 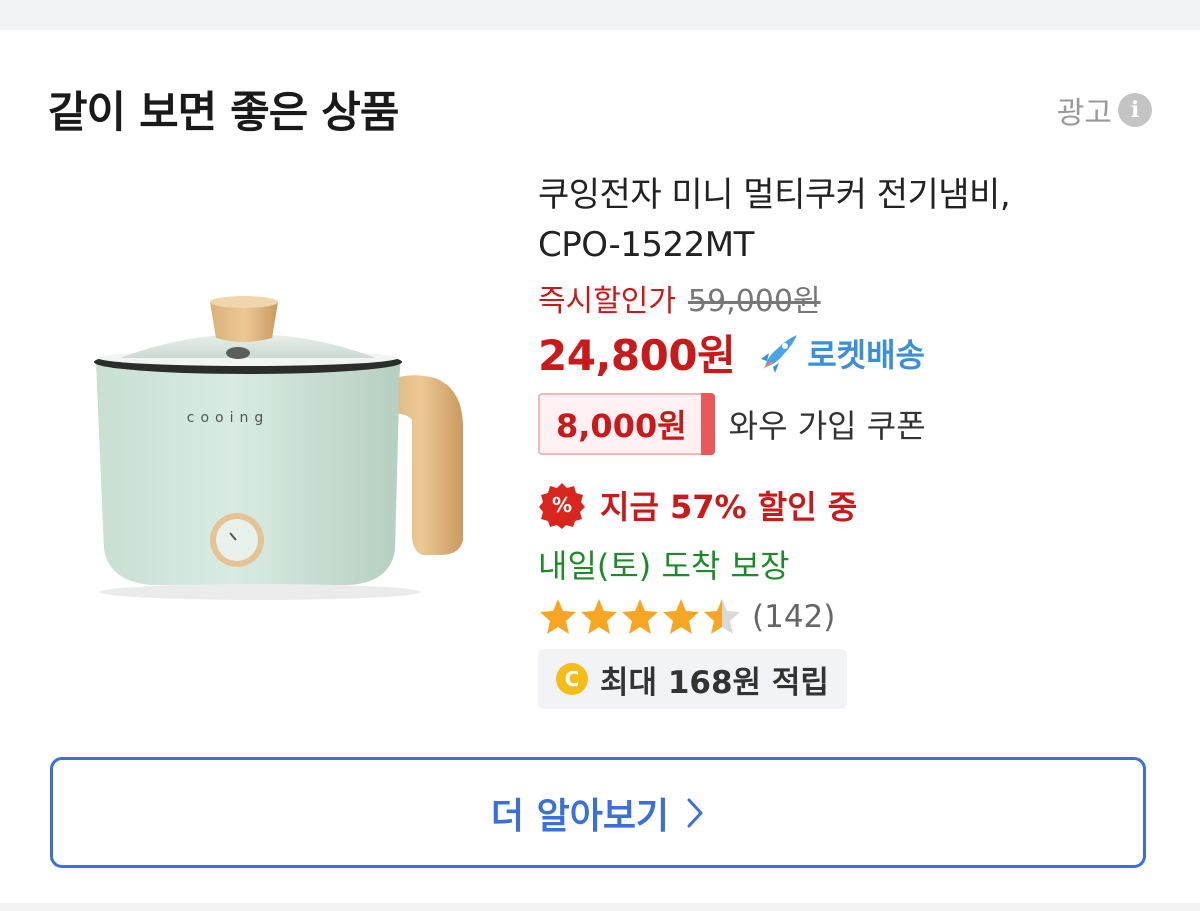 I want to click on percent-badge-icon: %, so click(x=562, y=506).